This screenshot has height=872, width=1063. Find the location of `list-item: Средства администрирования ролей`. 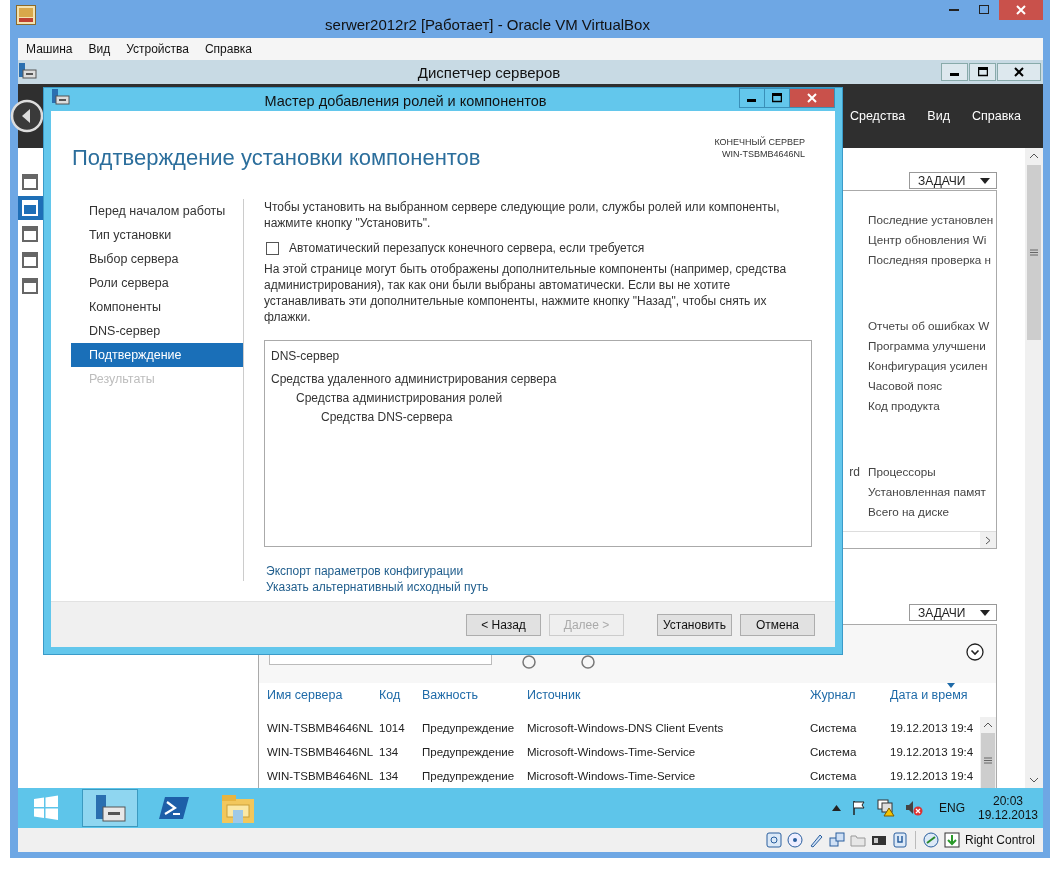

list-item: Средства администрирования ролей is located at coordinates (400, 398).